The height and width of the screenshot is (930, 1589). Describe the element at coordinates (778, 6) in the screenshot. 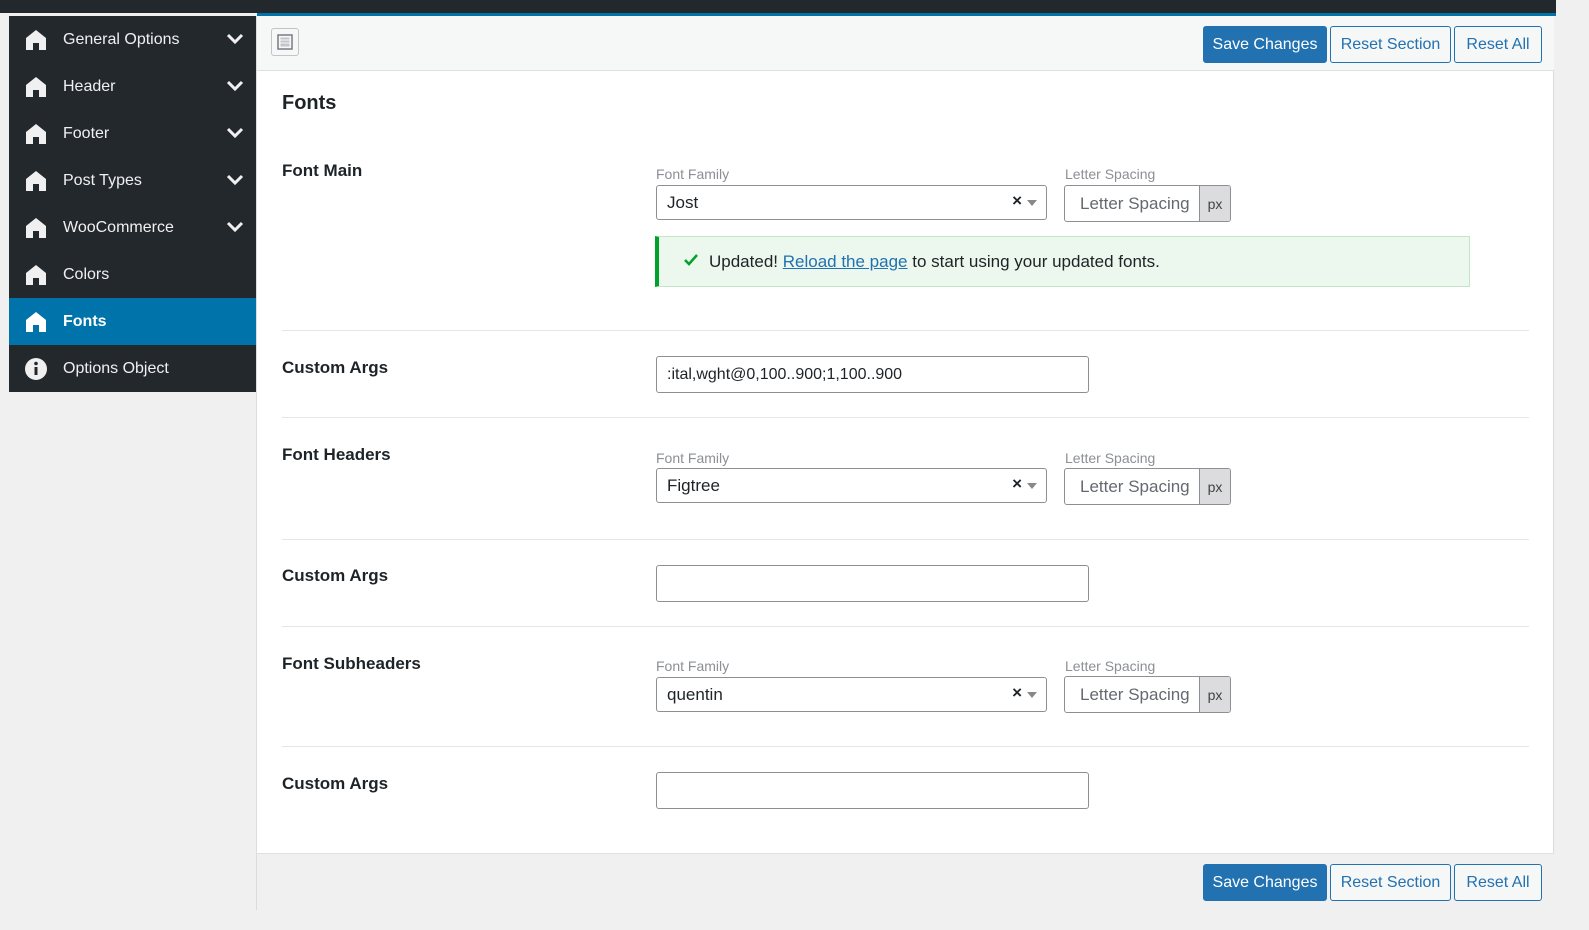

I see `admin-top-bar` at that location.